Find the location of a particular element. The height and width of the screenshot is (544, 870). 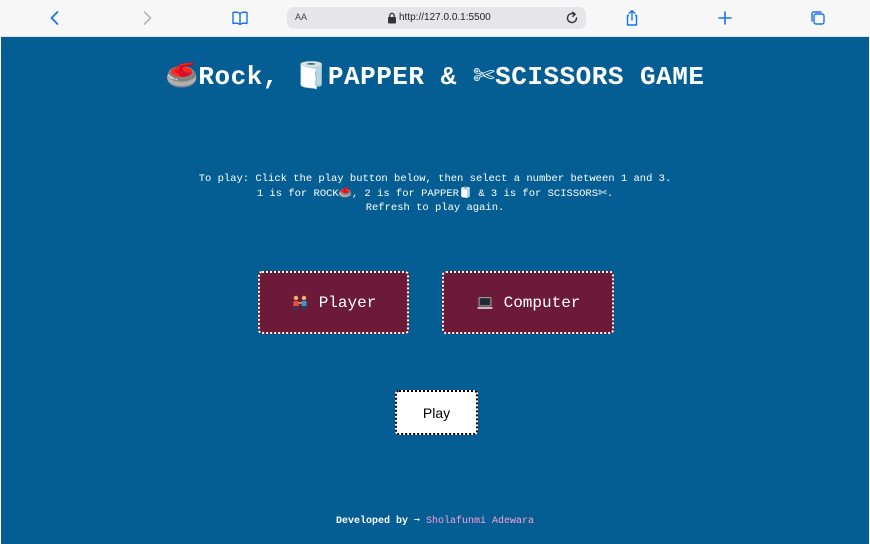

arrow-right-icon: ➞ is located at coordinates (419, 521).